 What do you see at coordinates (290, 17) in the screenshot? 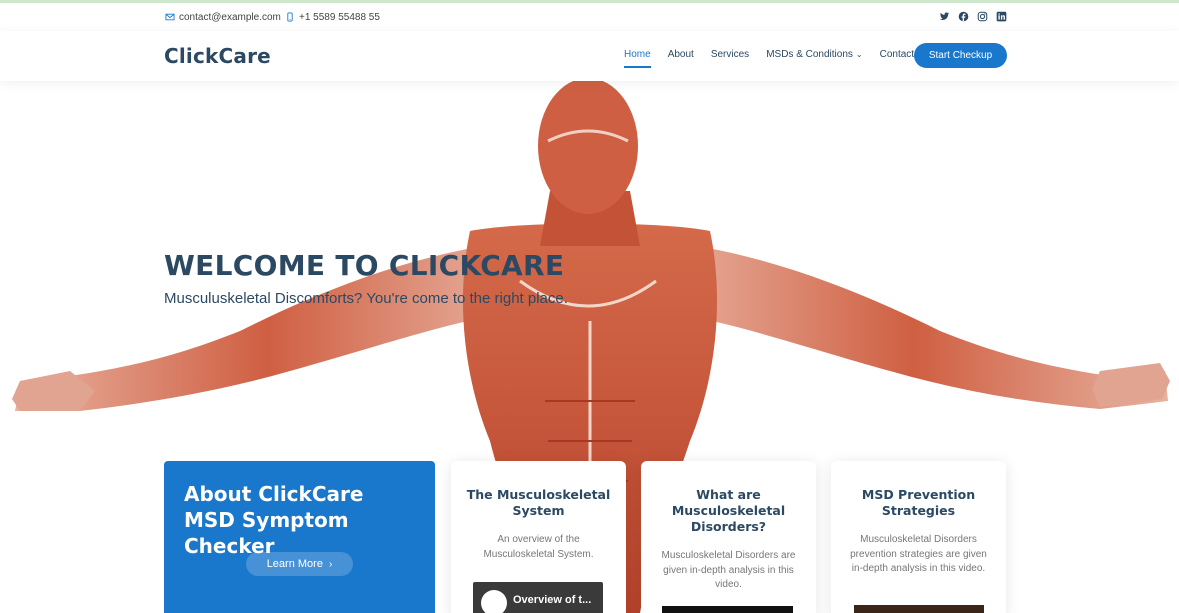
I see `phone-icon` at bounding box center [290, 17].